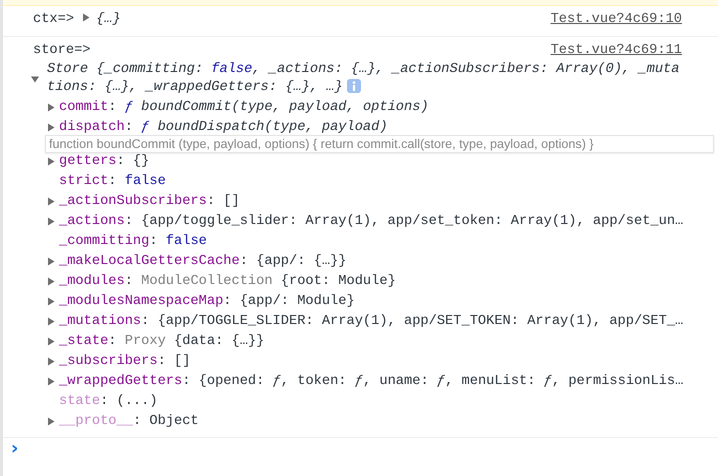 The height and width of the screenshot is (476, 718). I want to click on tooltip: function boundCommit (type, payload, options) { return commit.call(store, type, payload, options) }, so click(379, 144).